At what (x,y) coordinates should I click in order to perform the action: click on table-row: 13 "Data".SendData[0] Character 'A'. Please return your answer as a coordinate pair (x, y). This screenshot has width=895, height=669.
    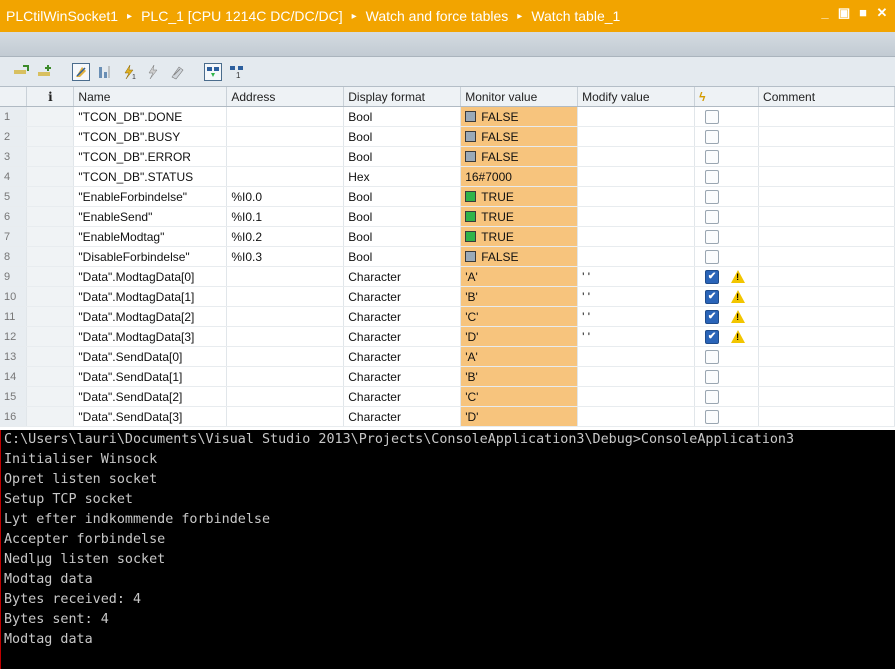
    Looking at the image, I should click on (447, 356).